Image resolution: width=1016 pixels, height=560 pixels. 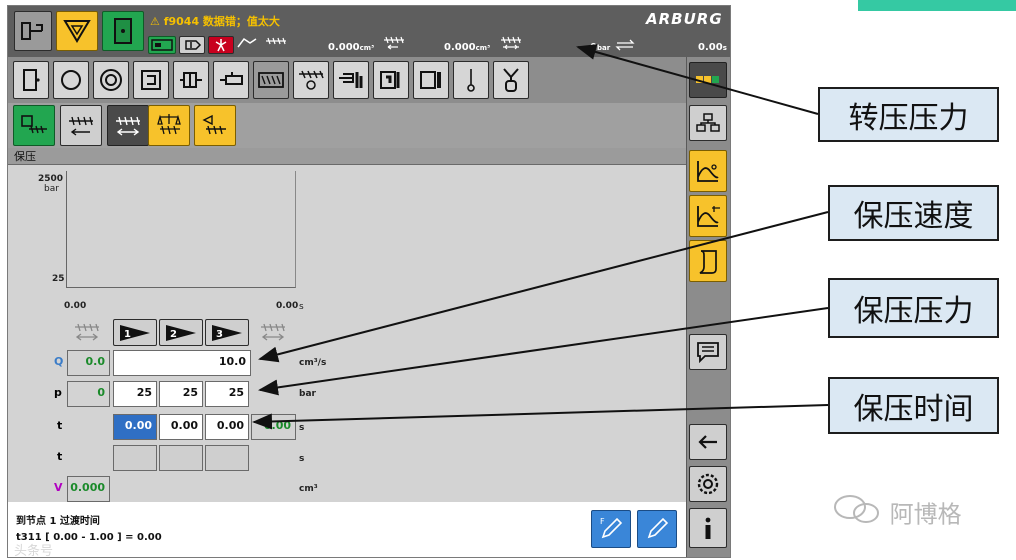 I want to click on watermark-left-text: 头条号, so click(x=34, y=551).